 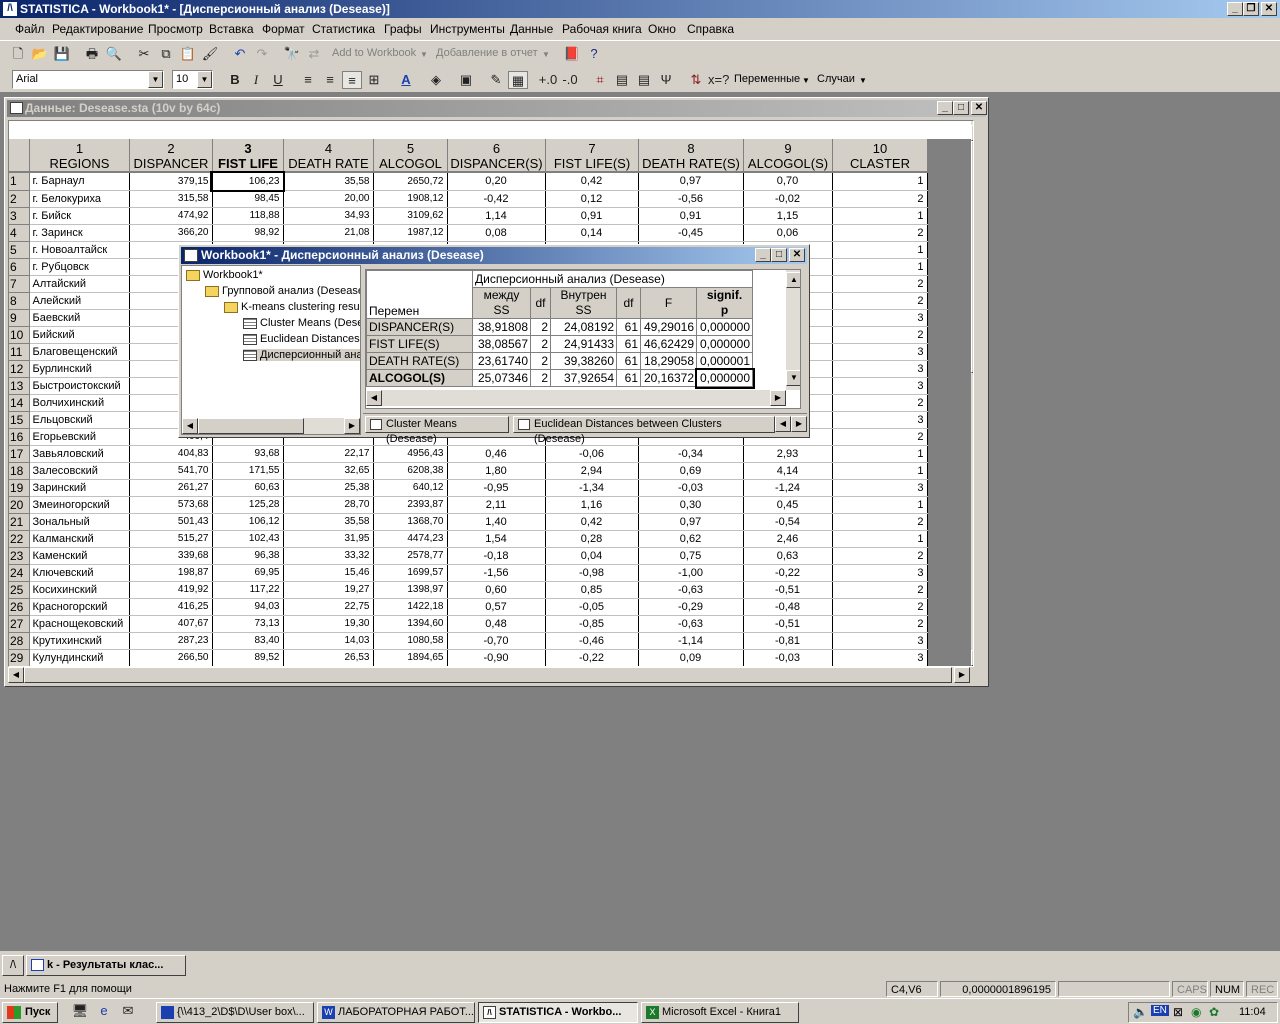 I want to click on table-cell: 33,32, so click(x=328, y=556).